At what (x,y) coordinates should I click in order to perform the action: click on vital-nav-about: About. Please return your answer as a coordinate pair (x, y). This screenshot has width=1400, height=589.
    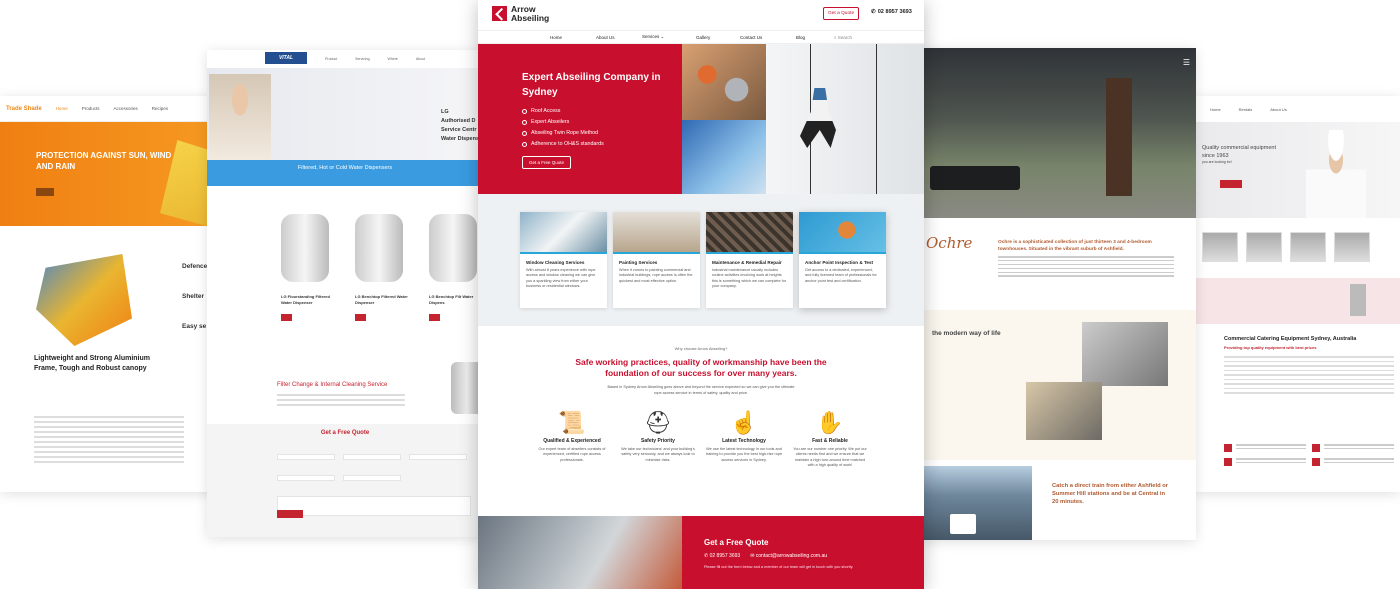
    Looking at the image, I should click on (420, 59).